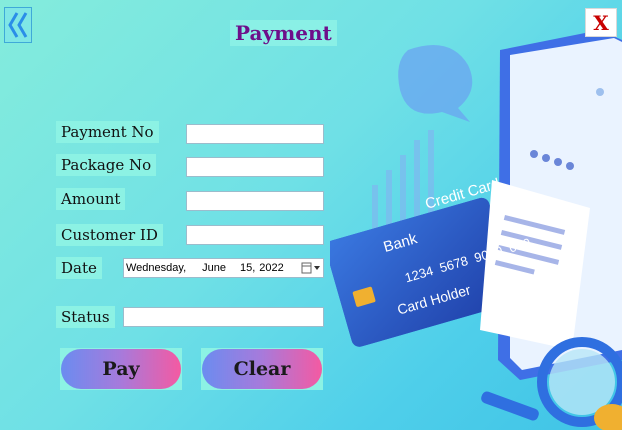 This screenshot has width=622, height=430. I want to click on date-day: 15,, so click(248, 268).